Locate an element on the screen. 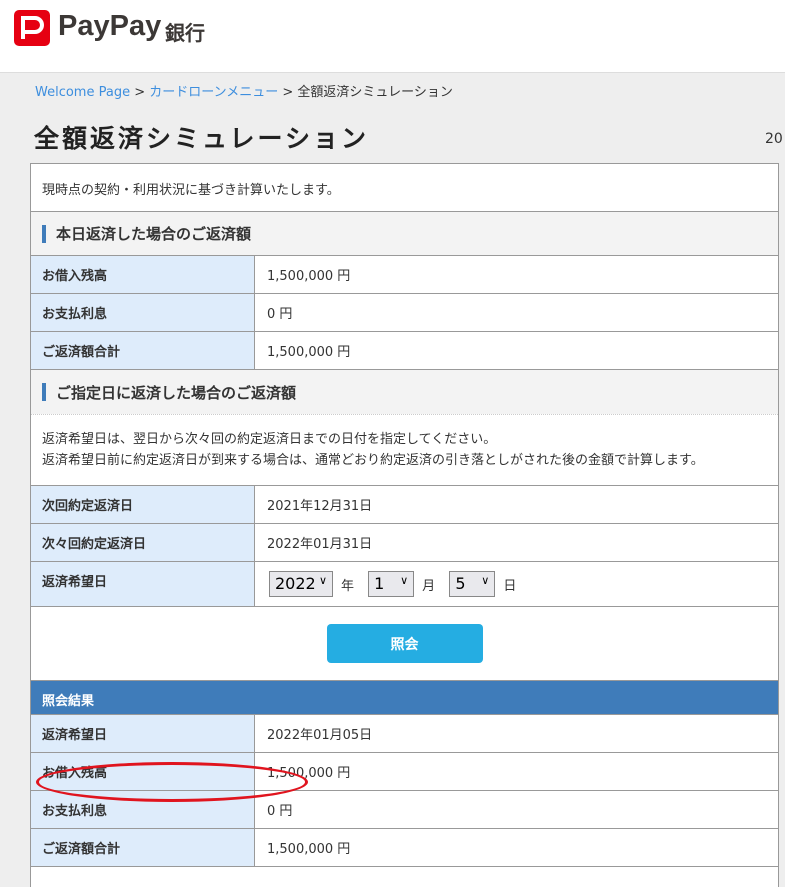 The height and width of the screenshot is (887, 785). breadcrumb: Welcome Page > カードローンメニュー > 全額返済シミュレーション is located at coordinates (244, 90).